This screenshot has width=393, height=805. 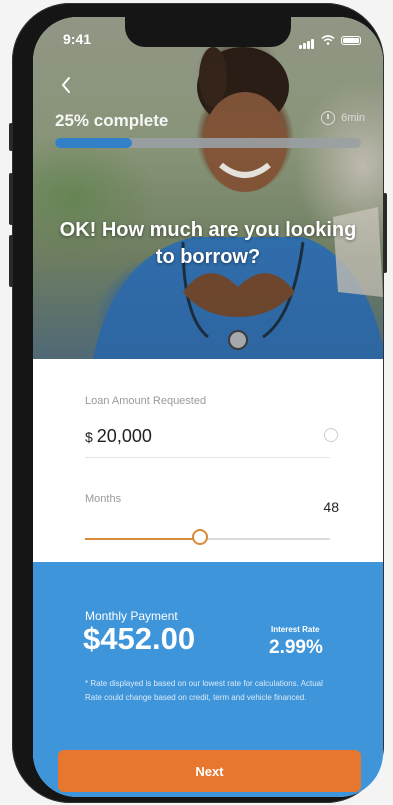 What do you see at coordinates (124, 436) in the screenshot?
I see `loan-amount-value: 20,000` at bounding box center [124, 436].